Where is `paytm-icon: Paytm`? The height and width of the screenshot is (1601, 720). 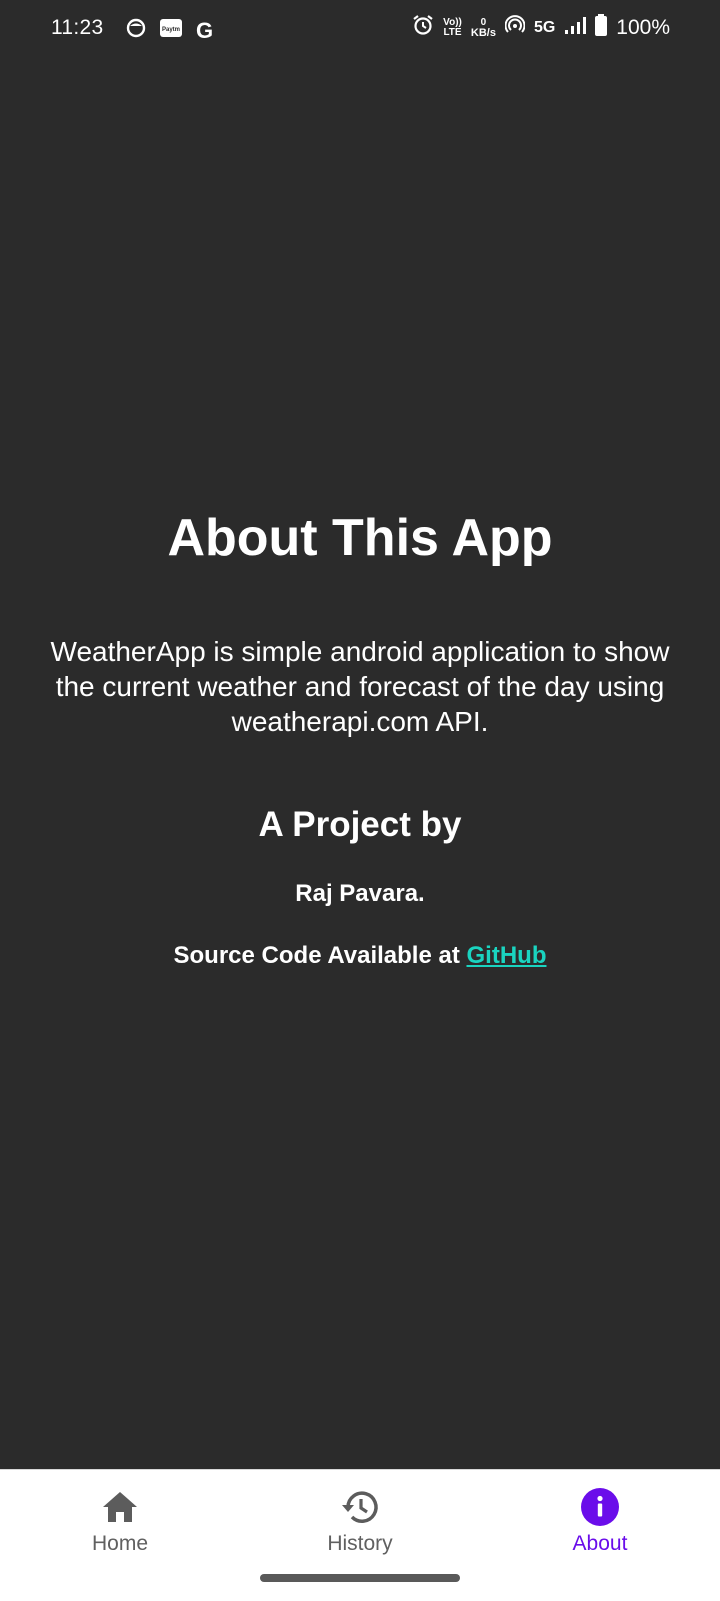 paytm-icon: Paytm is located at coordinates (171, 30).